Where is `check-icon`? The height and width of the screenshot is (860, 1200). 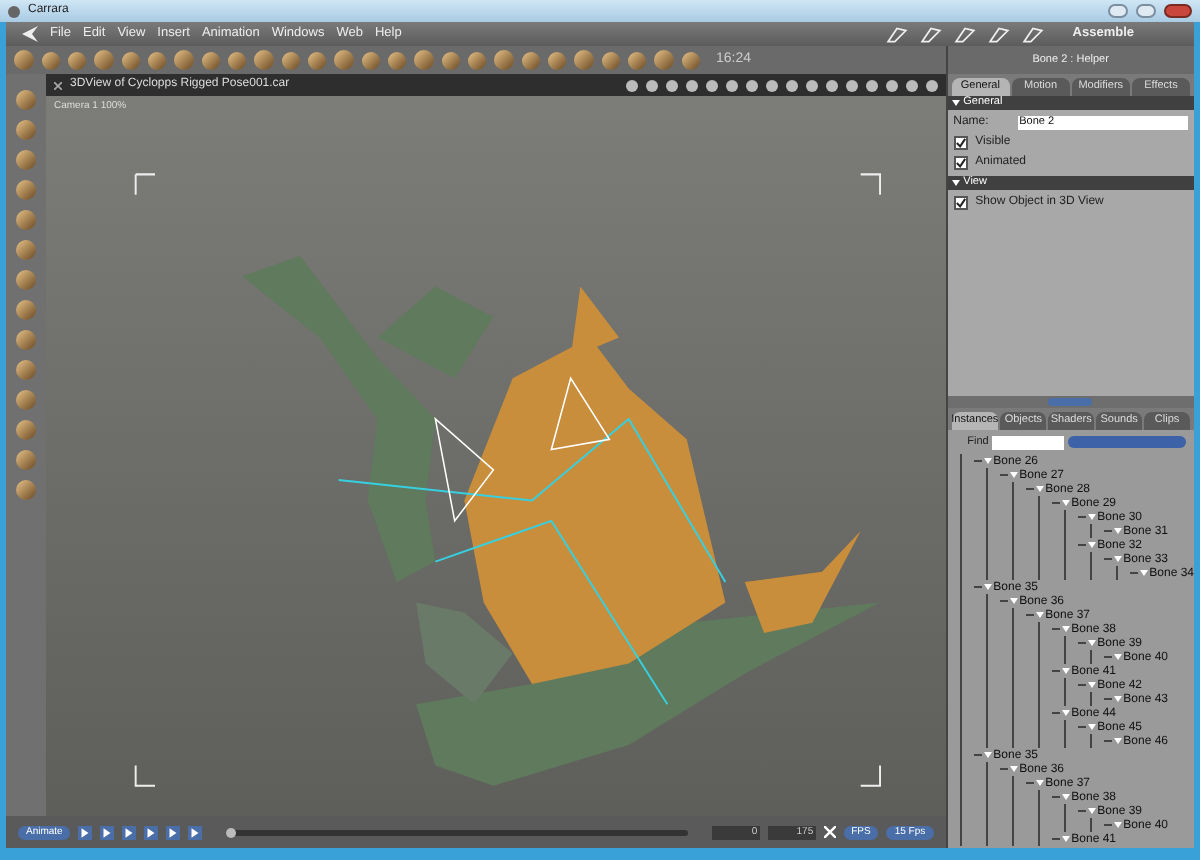
check-icon is located at coordinates (960, 203).